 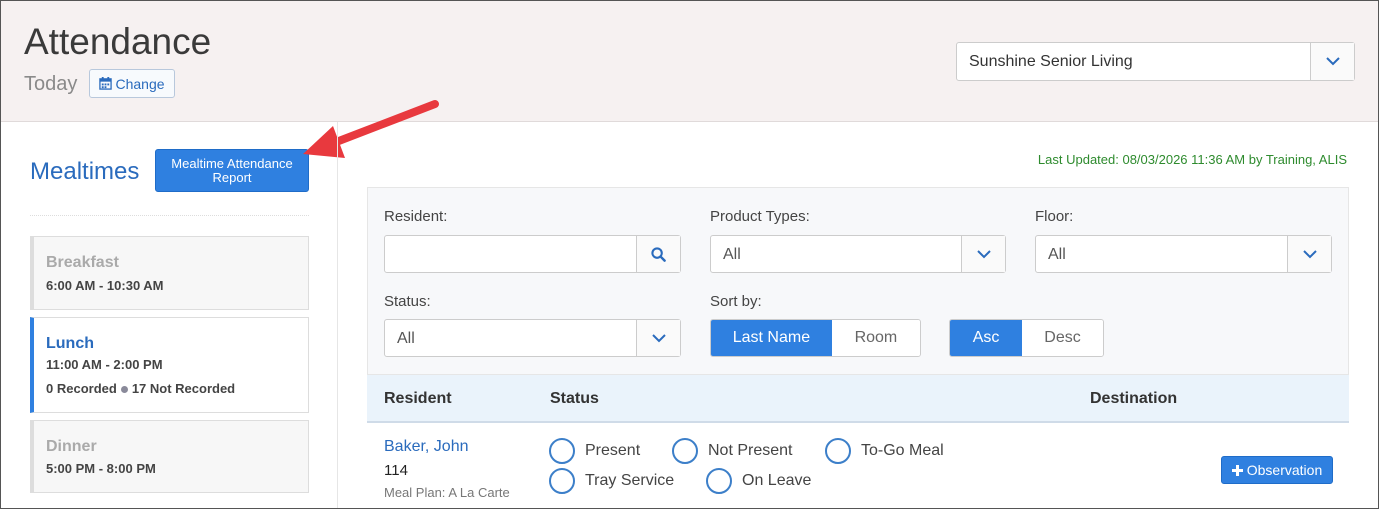 I want to click on radio-label: To-Go Meal, so click(x=902, y=450).